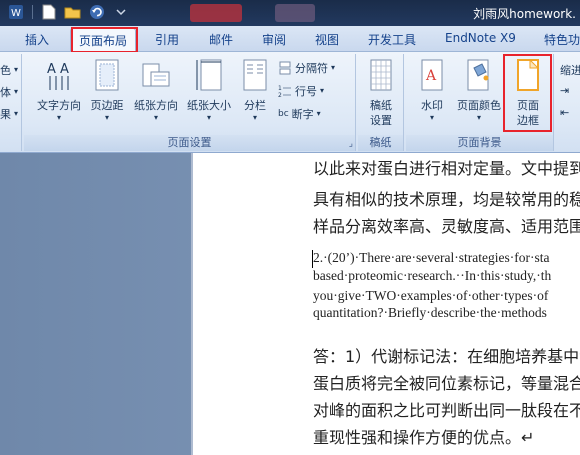  I want to click on watermark-button: A 水印 ▾, so click(432, 90).